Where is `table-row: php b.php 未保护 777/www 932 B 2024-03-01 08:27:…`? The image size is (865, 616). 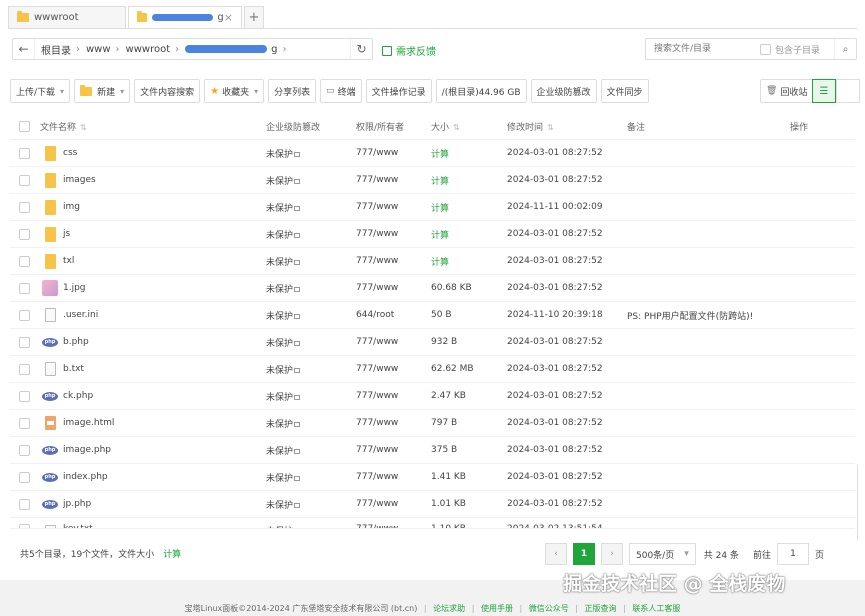
table-row: php b.php 未保护 777/www 932 B 2024-03-01 08:27:… is located at coordinates (432, 342).